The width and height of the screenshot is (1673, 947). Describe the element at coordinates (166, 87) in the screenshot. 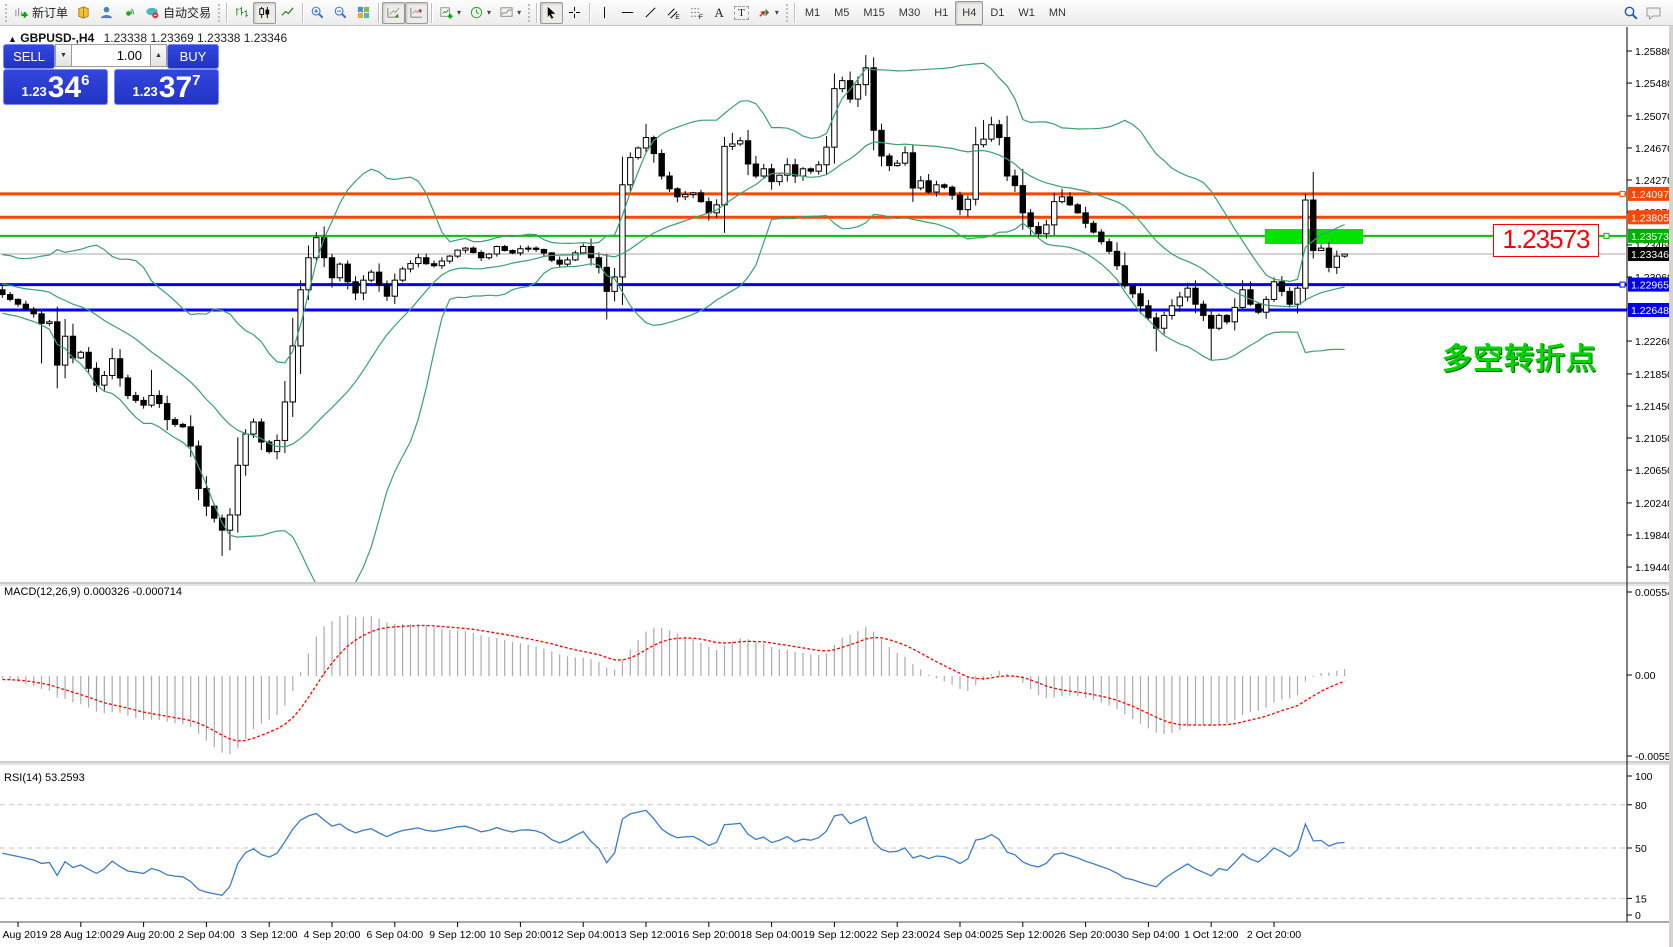

I see `buy-price-tile: 1.23 37 7` at that location.